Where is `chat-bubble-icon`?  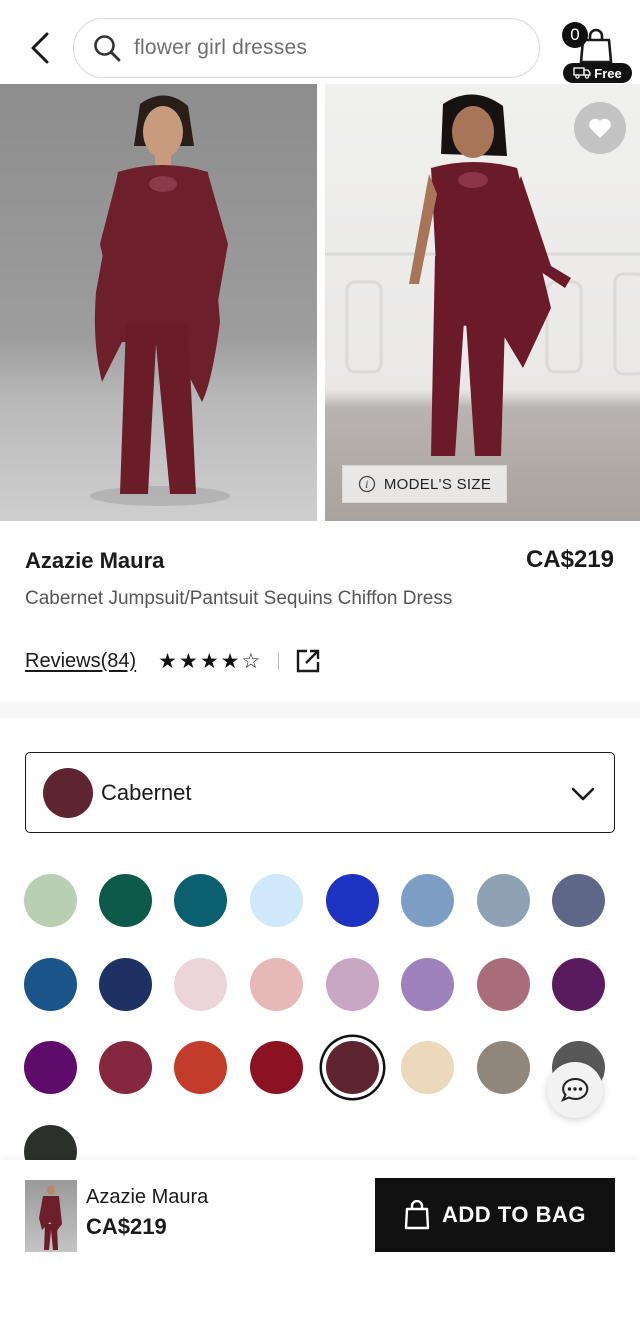
chat-bubble-icon is located at coordinates (574, 1089).